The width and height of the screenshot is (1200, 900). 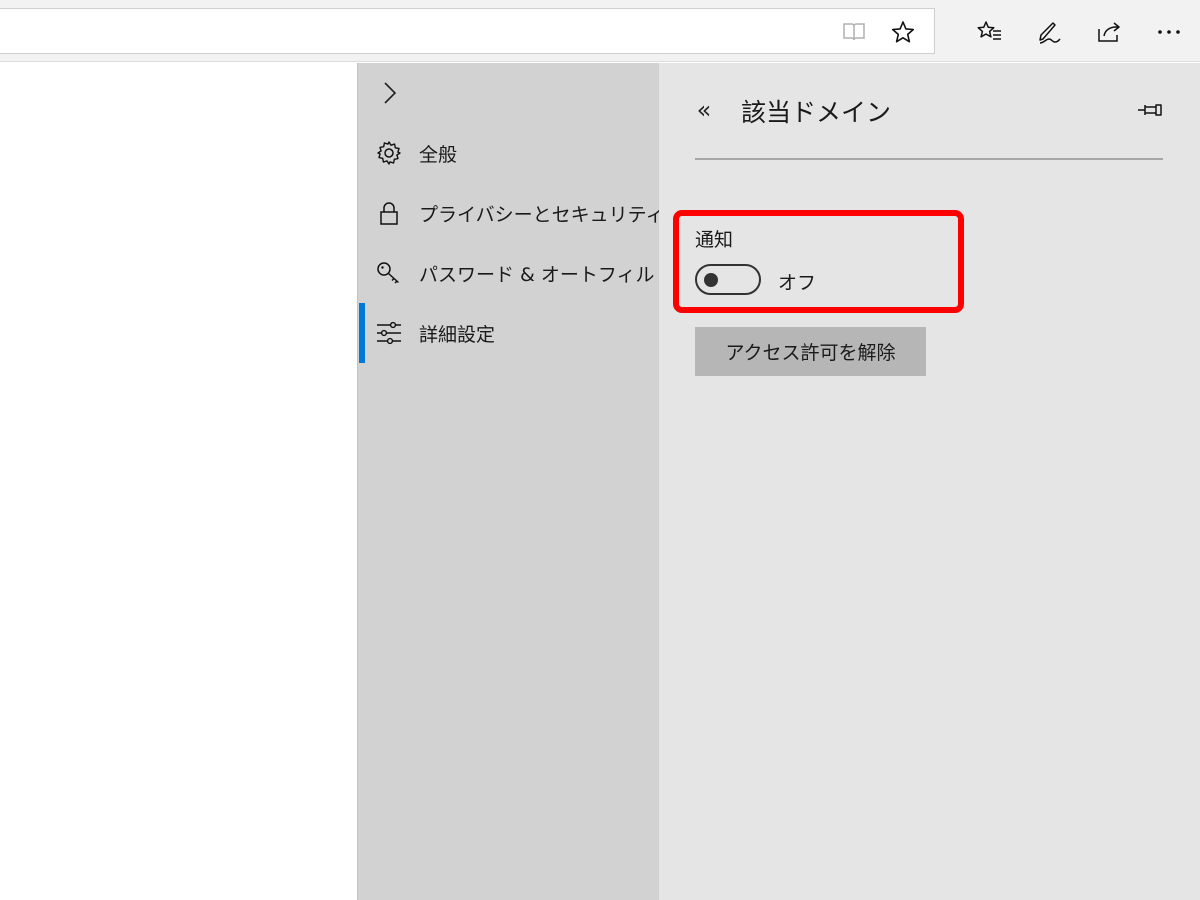 I want to click on nav-item-advanced: 詳細設定, so click(x=509, y=333).